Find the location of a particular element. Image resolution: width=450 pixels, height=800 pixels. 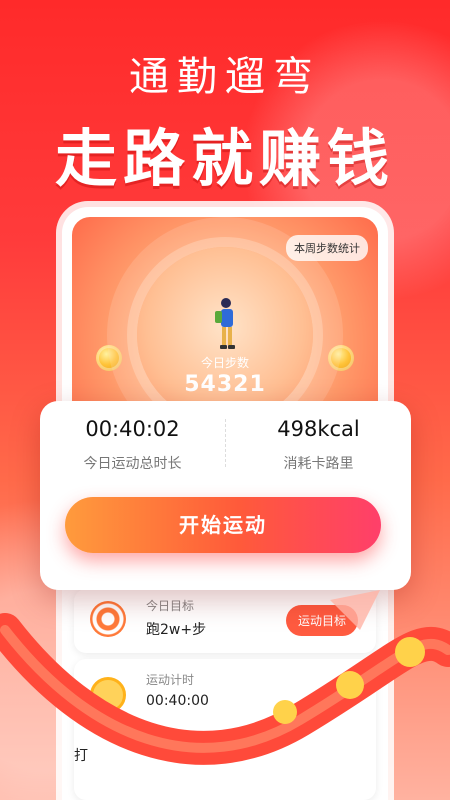

calories-stat: 498kcal 消耗卡路里 is located at coordinates (318, 445).